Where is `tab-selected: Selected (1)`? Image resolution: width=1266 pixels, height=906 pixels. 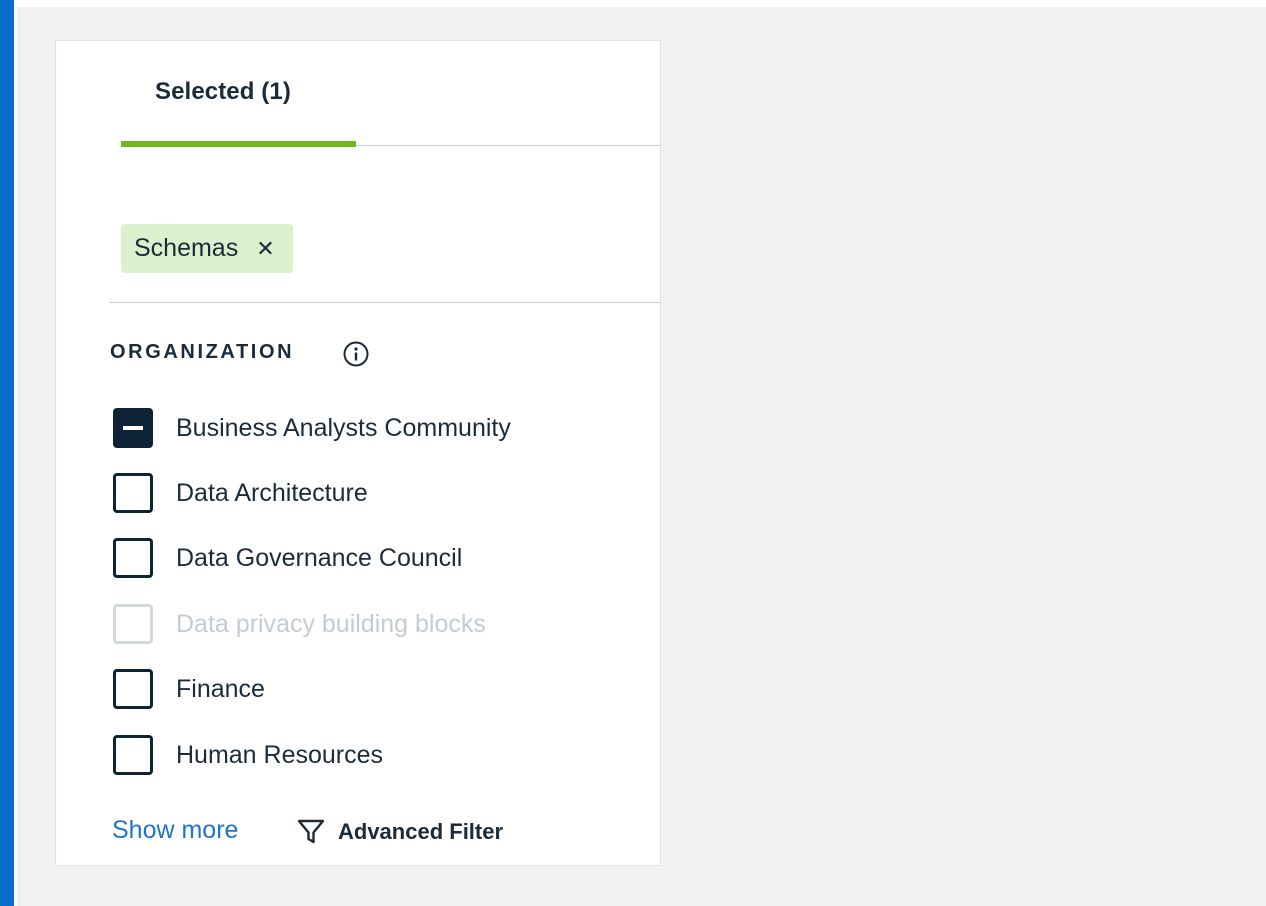
tab-selected: Selected (1) is located at coordinates (238, 94).